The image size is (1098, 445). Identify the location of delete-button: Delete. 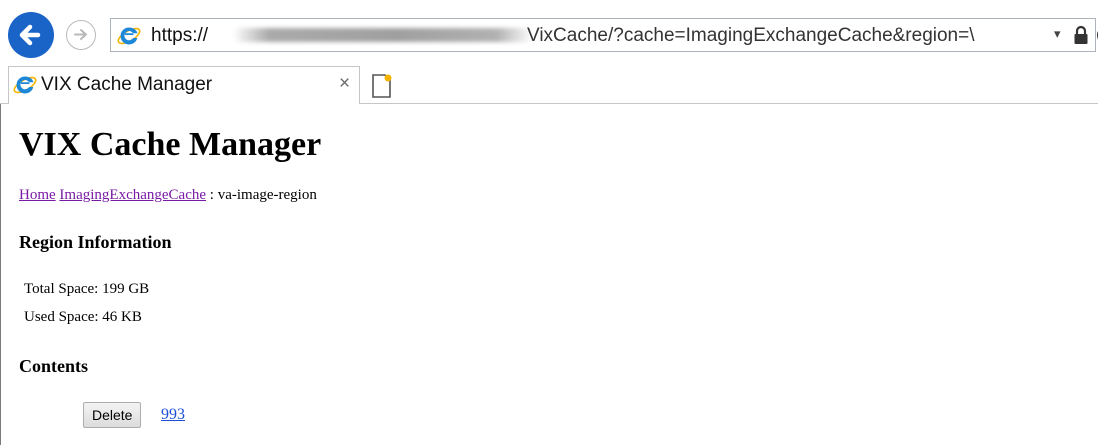
(112, 415).